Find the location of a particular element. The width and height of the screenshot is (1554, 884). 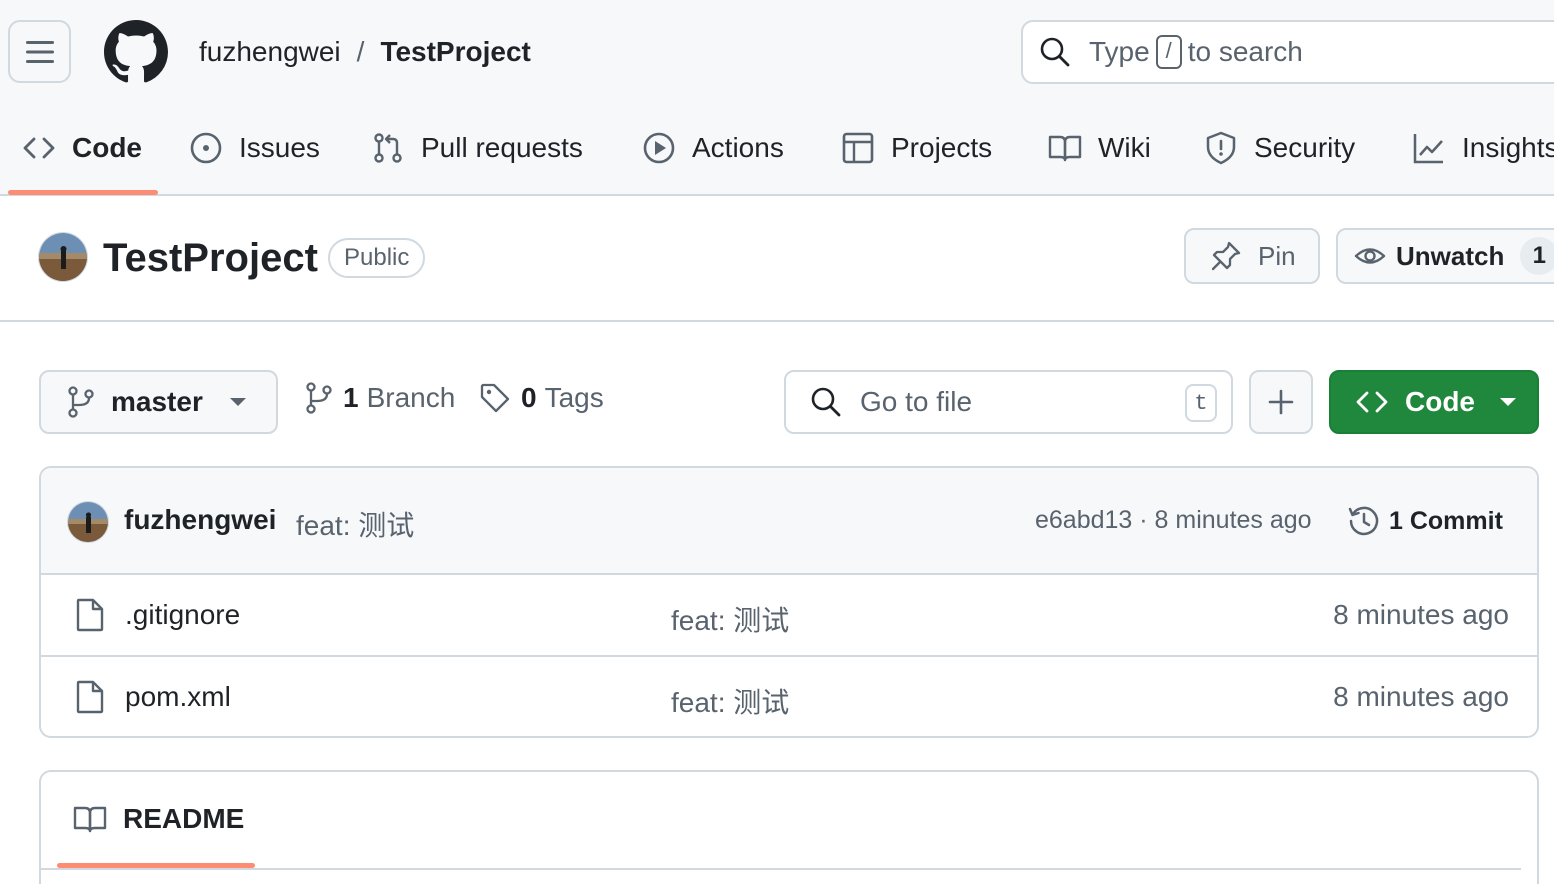

tag-icon is located at coordinates (495, 398).